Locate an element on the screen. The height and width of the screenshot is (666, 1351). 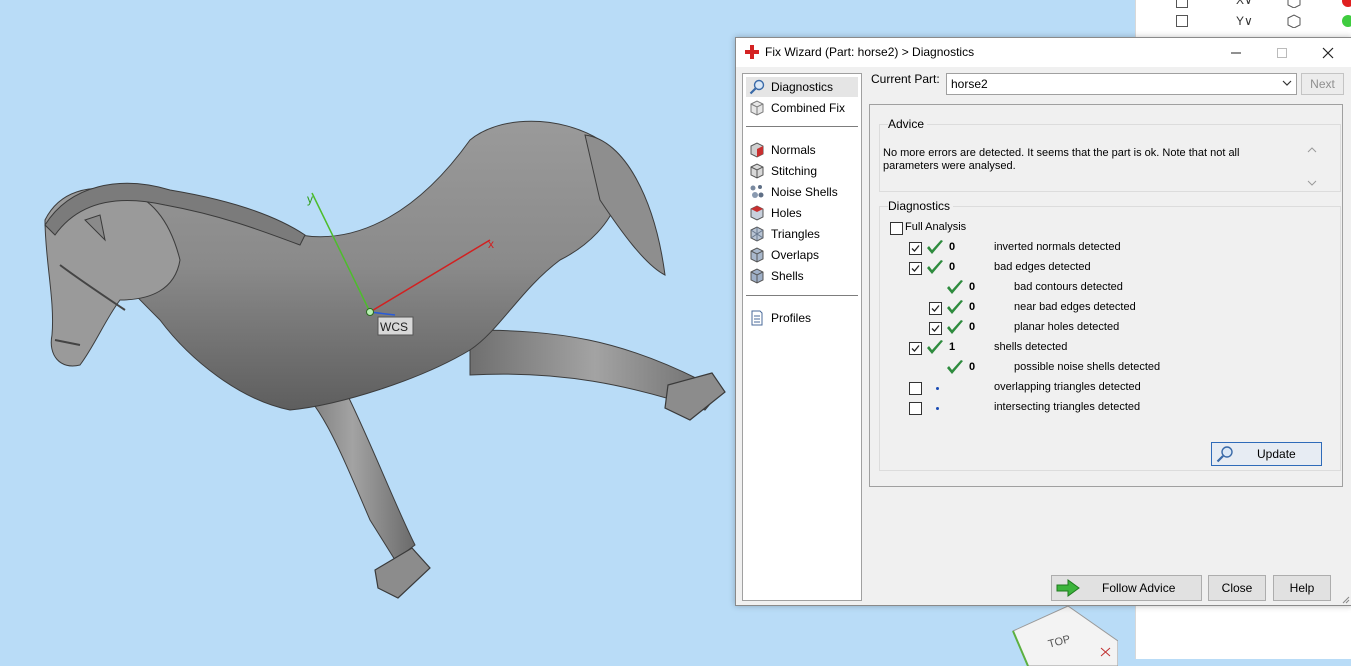
nav-label-profiles: Profiles is located at coordinates (791, 318).